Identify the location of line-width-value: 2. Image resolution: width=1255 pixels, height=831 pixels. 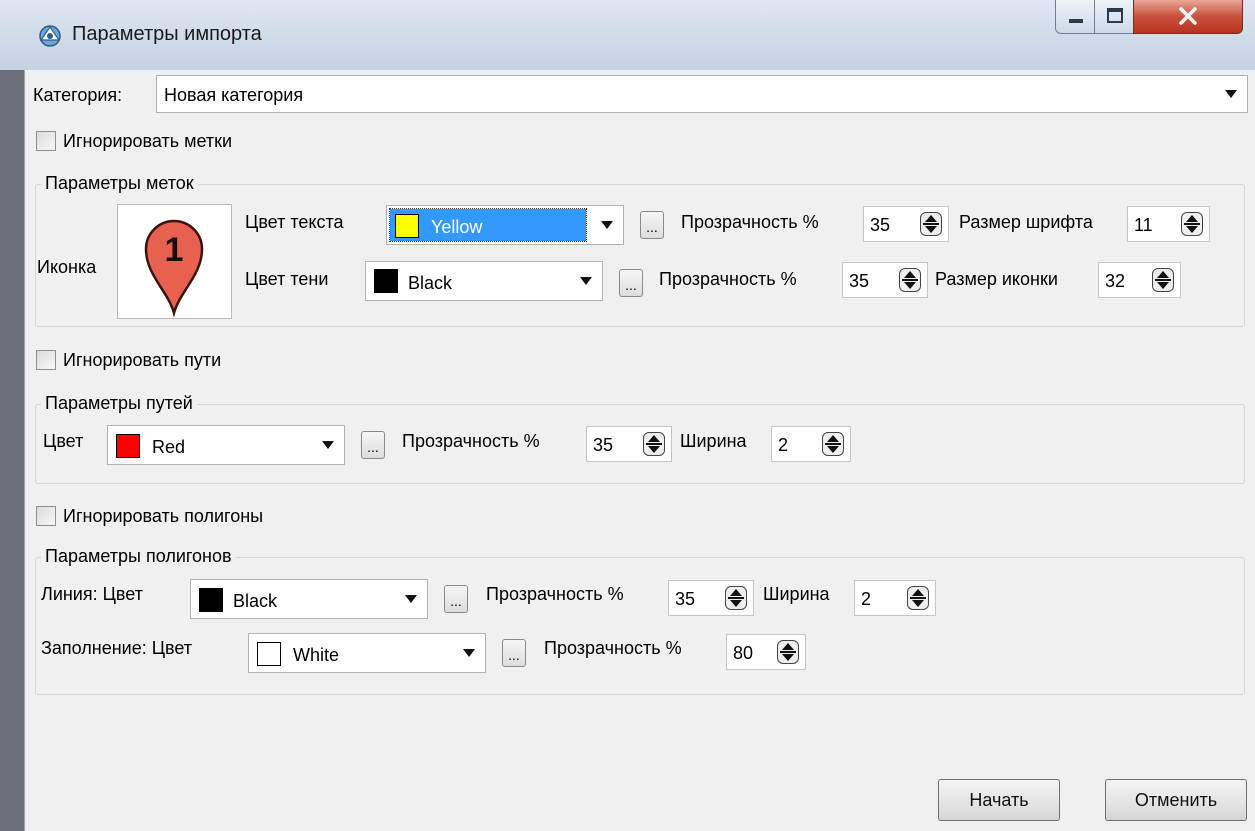
(866, 599).